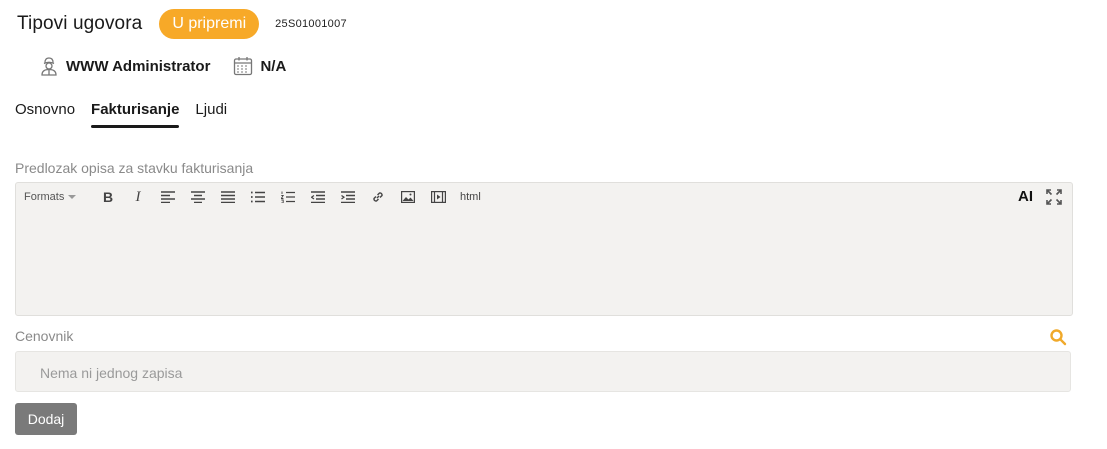 The height and width of the screenshot is (449, 1107). I want to click on user-name: WWW Administrator, so click(138, 66).